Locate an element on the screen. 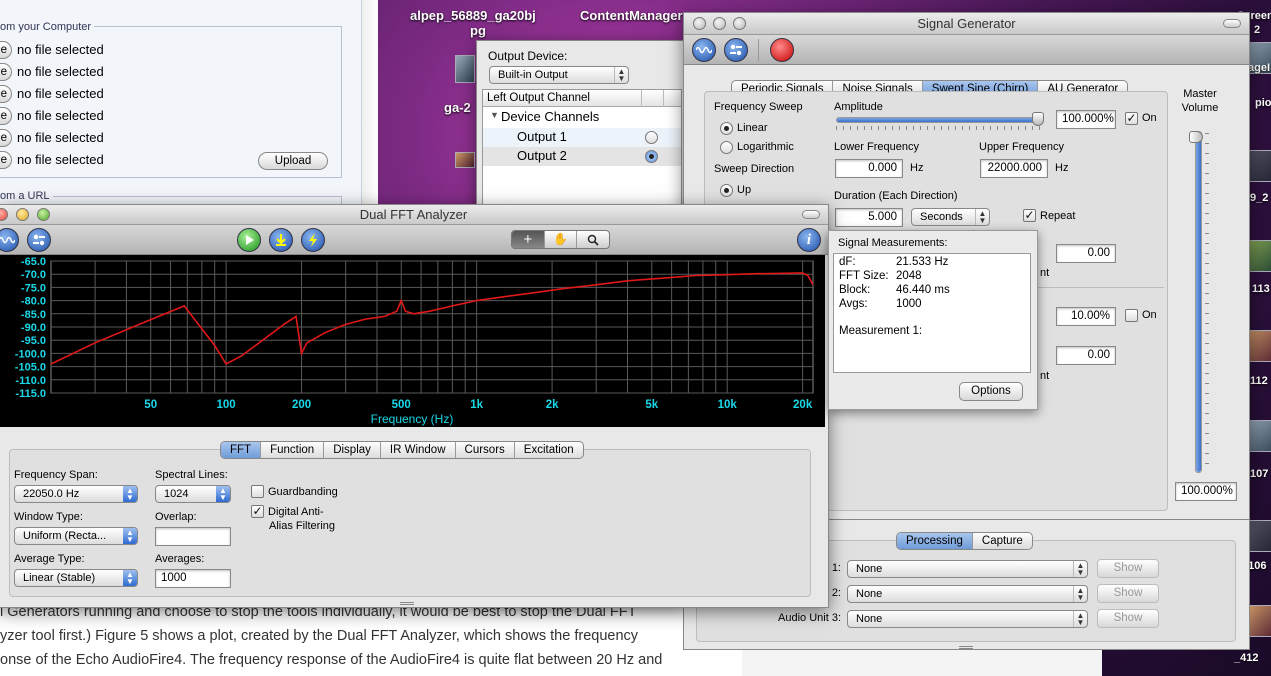  linear-label: Linear is located at coordinates (752, 128).